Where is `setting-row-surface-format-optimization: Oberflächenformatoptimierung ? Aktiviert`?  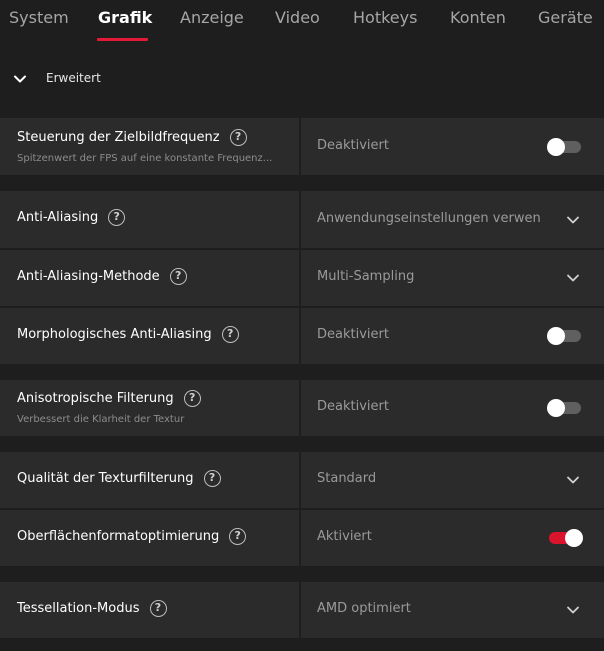
setting-row-surface-format-optimization: Oberflächenformatoptimierung ? Aktiviert is located at coordinates (302, 538).